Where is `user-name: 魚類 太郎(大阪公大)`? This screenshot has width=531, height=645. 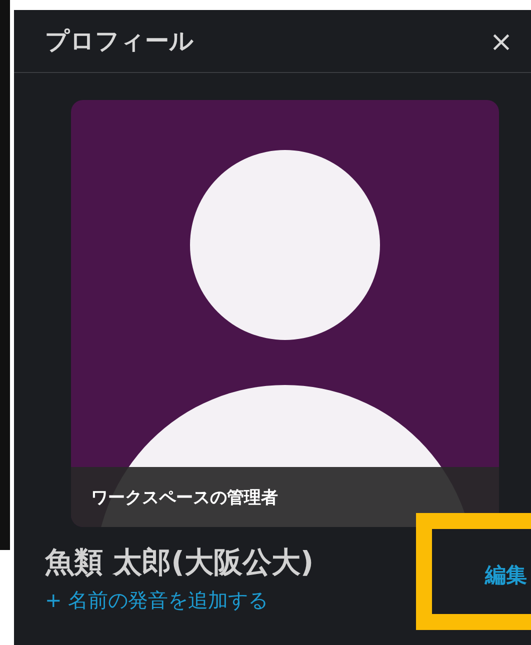
user-name: 魚類 太郎(大阪公大) is located at coordinates (179, 562).